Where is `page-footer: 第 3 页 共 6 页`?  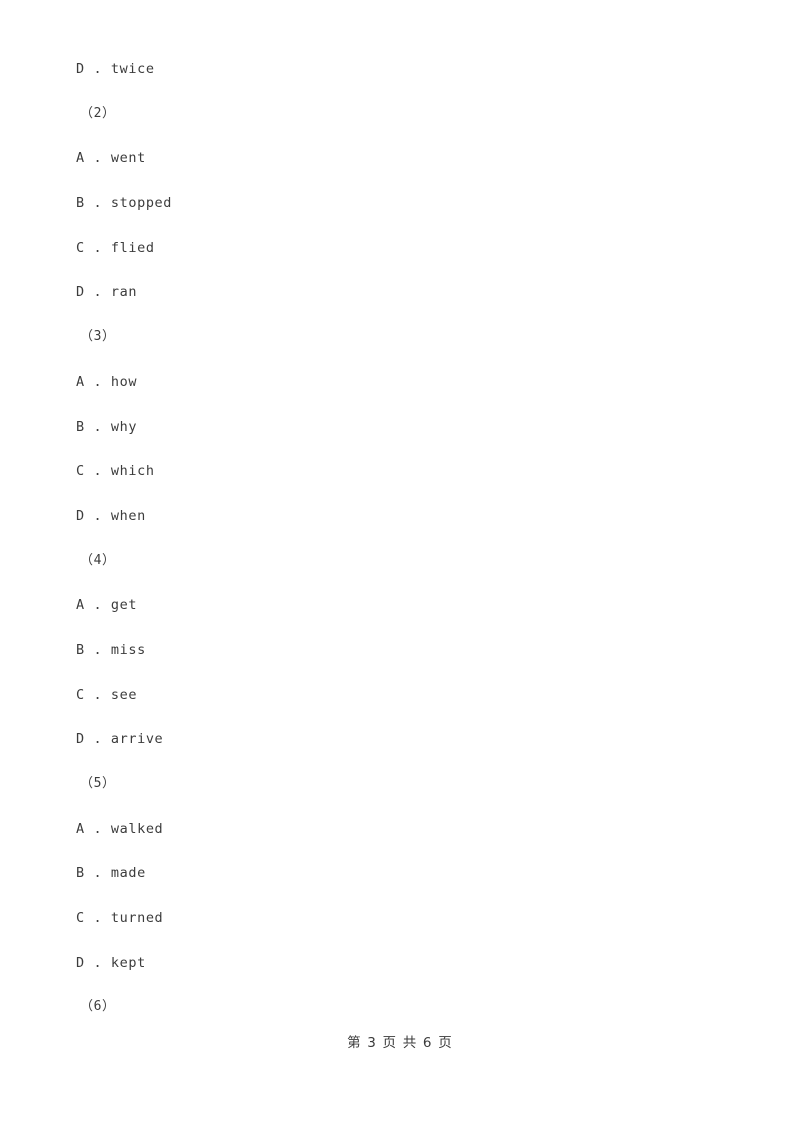
page-footer: 第 3 页 共 6 页 is located at coordinates (400, 1043).